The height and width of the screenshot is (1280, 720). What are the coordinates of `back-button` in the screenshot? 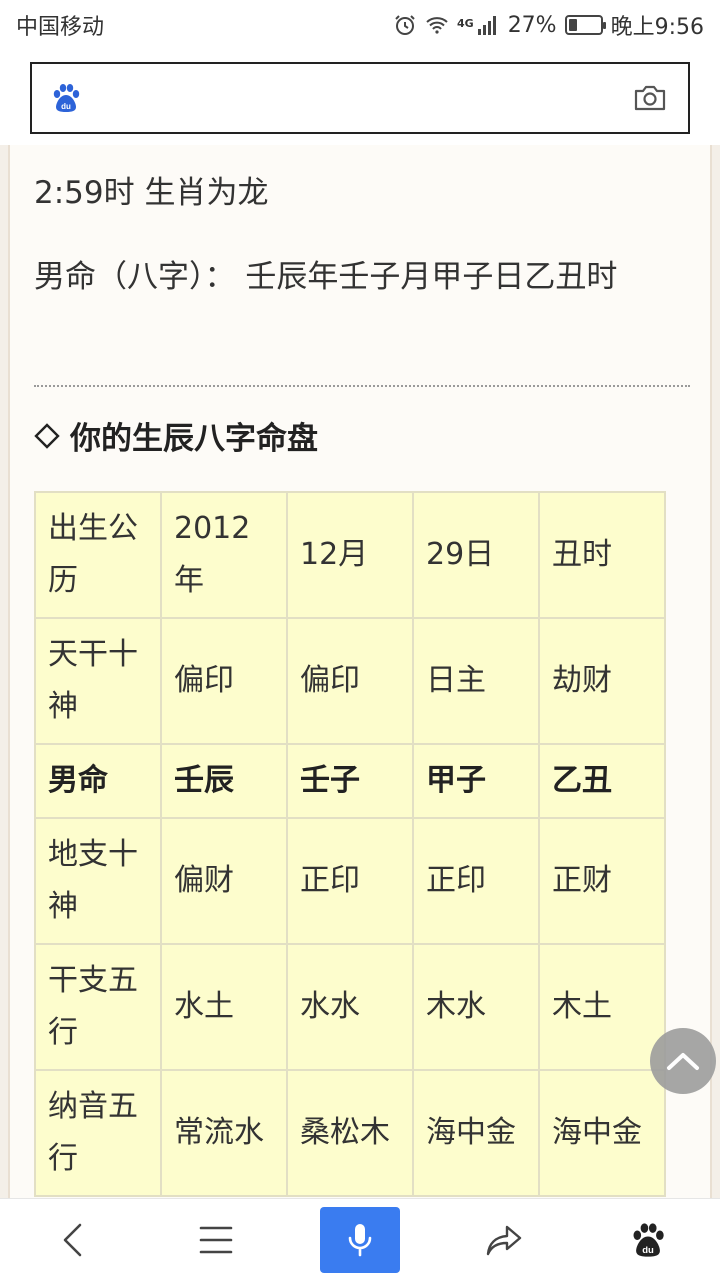 It's located at (72, 1240).